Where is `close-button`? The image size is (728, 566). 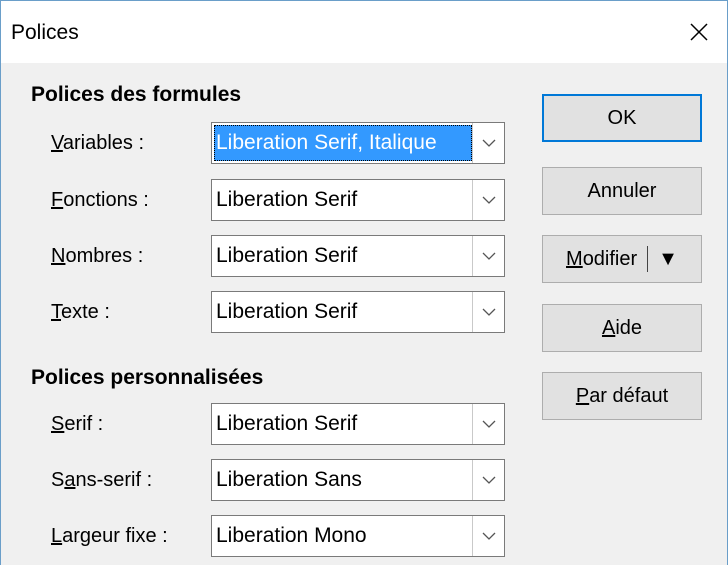
close-button is located at coordinates (699, 32).